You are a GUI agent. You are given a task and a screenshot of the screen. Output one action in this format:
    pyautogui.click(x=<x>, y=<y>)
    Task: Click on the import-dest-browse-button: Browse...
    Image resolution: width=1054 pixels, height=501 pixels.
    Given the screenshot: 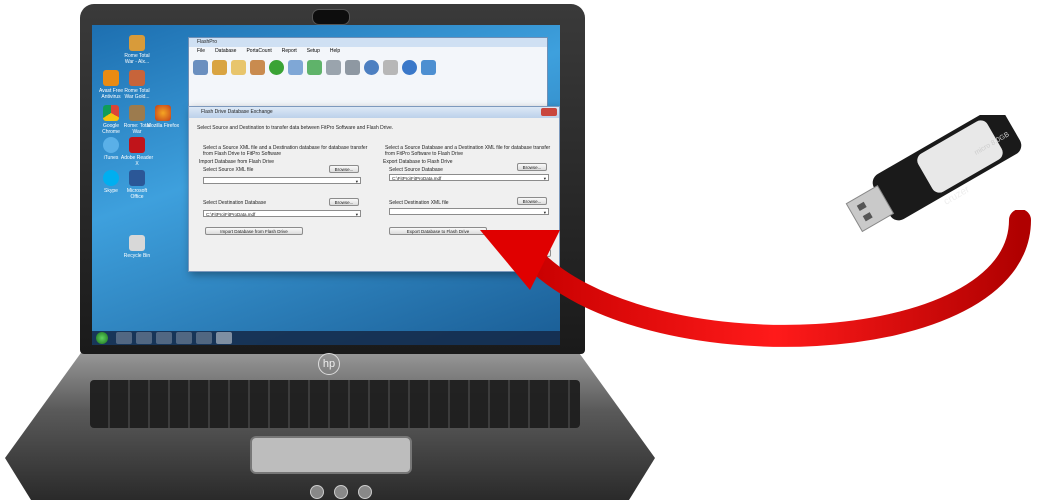 What is the action you would take?
    pyautogui.click(x=344, y=202)
    